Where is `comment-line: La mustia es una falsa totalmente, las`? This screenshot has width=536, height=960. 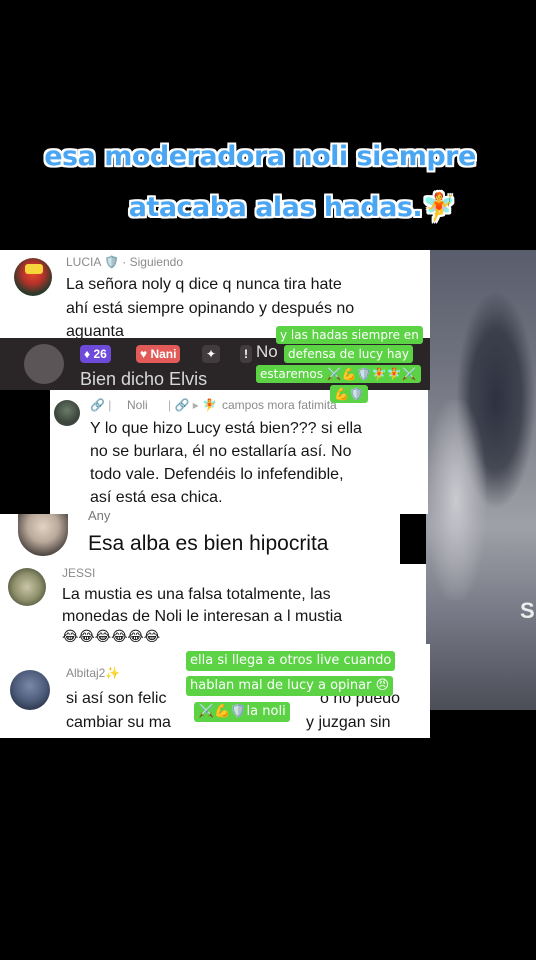 comment-line: La mustia es una falsa totalmente, las is located at coordinates (196, 594).